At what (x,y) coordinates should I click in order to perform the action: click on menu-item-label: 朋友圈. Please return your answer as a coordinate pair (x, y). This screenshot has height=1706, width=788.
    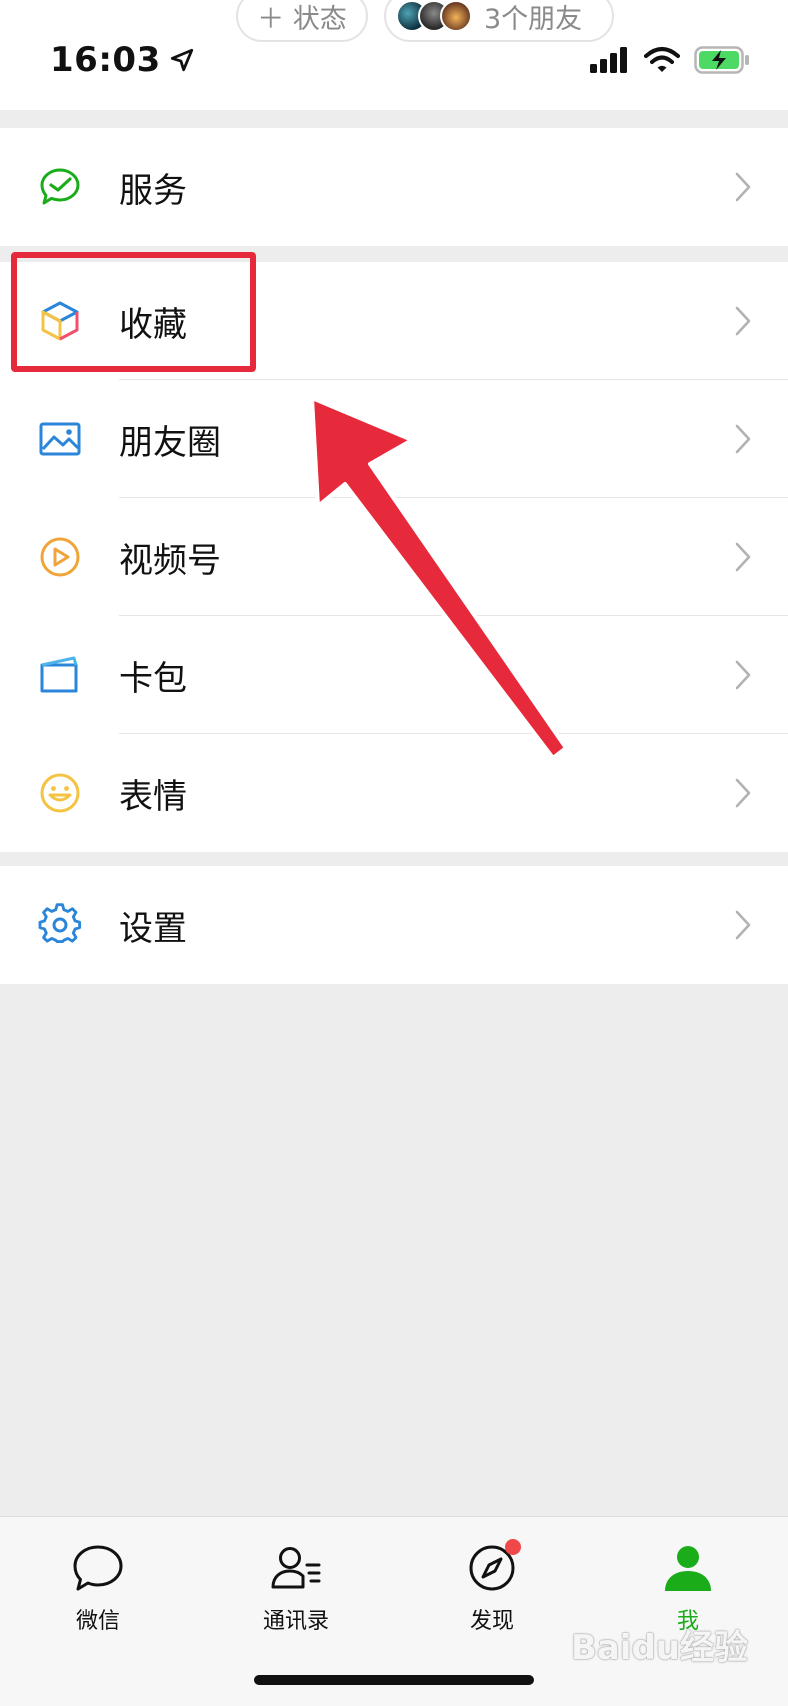
    Looking at the image, I should click on (170, 442).